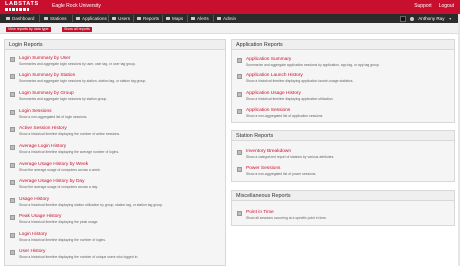 Image resolution: width=460 pixels, height=266 pixels. What do you see at coordinates (47, 75) in the screenshot?
I see `report-title-link: Login Summary by Station` at bounding box center [47, 75].